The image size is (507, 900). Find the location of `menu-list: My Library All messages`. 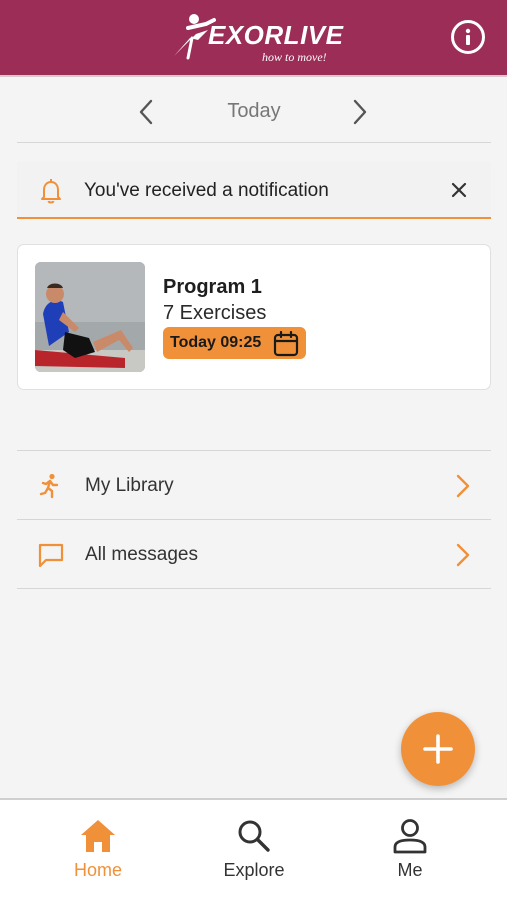

menu-list: My Library All messages is located at coordinates (254, 519).